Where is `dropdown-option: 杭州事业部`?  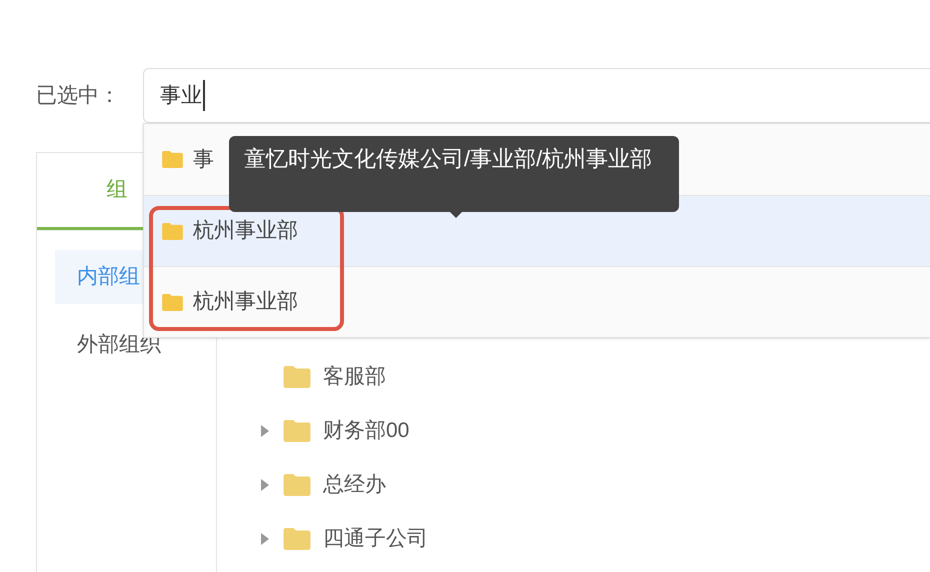 dropdown-option: 杭州事业部 is located at coordinates (537, 301).